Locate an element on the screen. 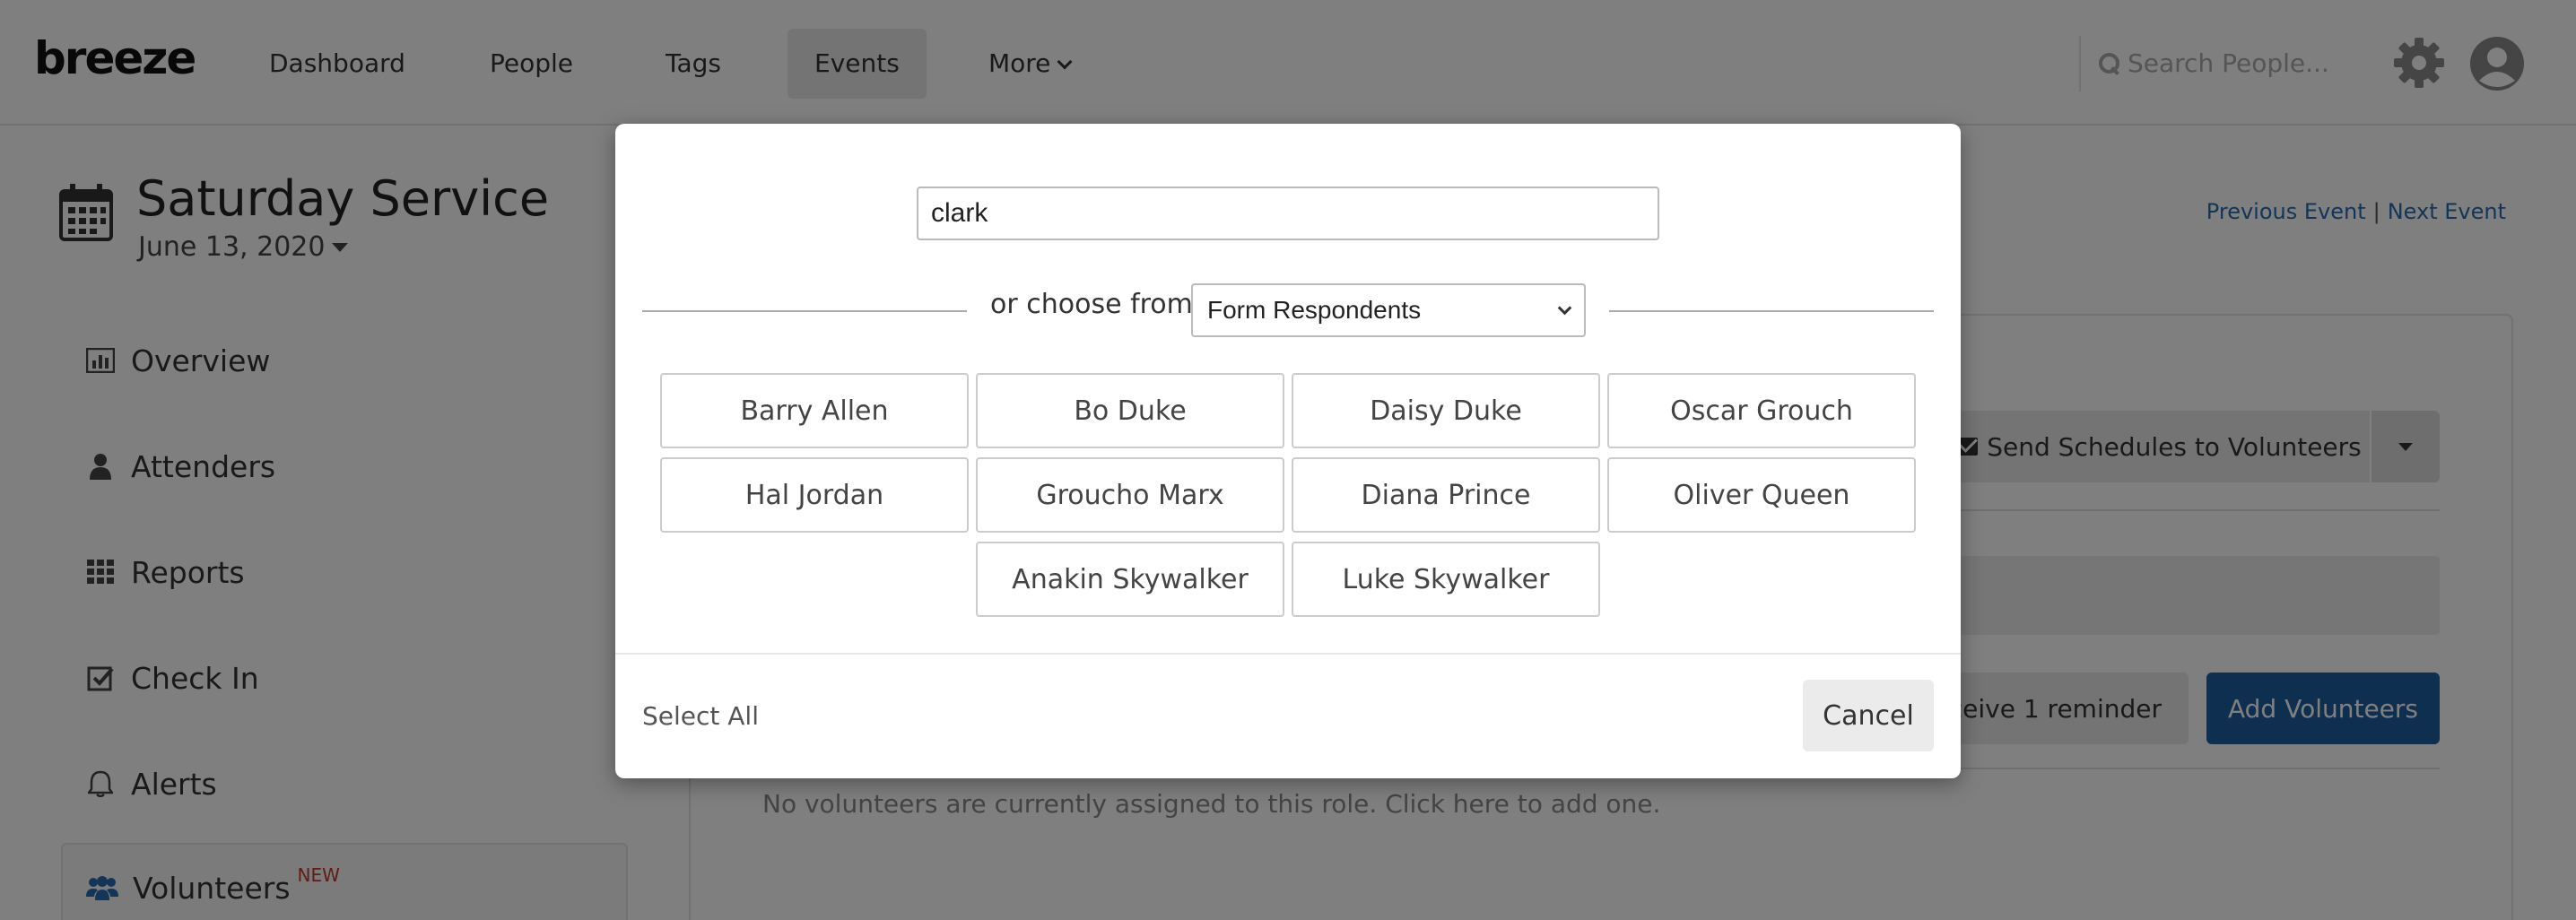 Image resolution: width=2576 pixels, height=920 pixels. person-option: Diana Prince is located at coordinates (1446, 495).